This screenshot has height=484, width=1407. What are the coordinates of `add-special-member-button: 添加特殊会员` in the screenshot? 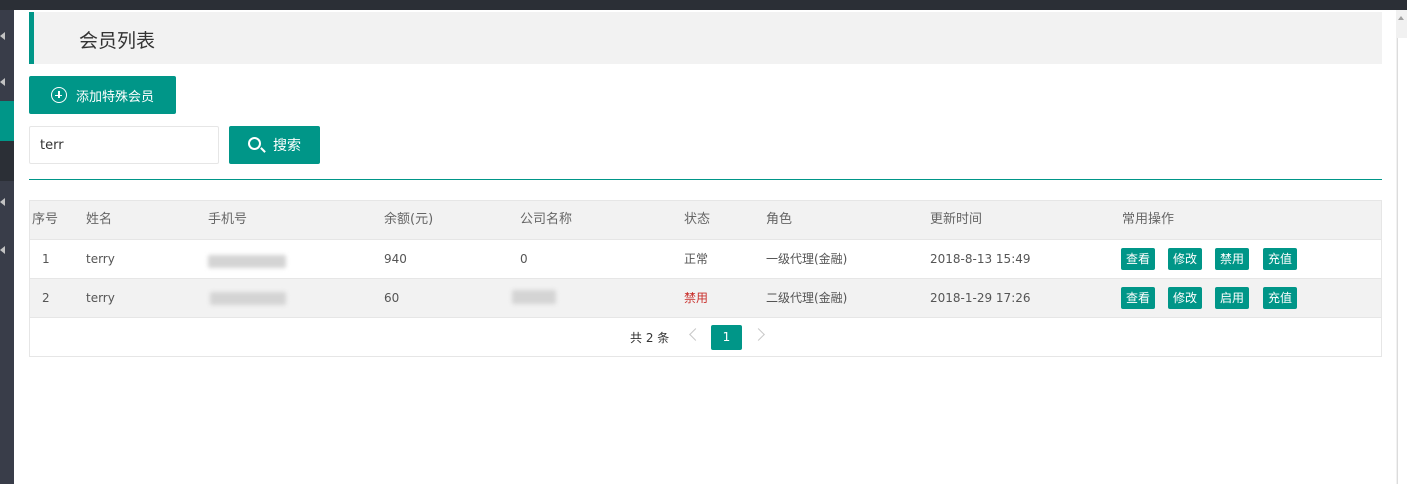 It's located at (102, 95).